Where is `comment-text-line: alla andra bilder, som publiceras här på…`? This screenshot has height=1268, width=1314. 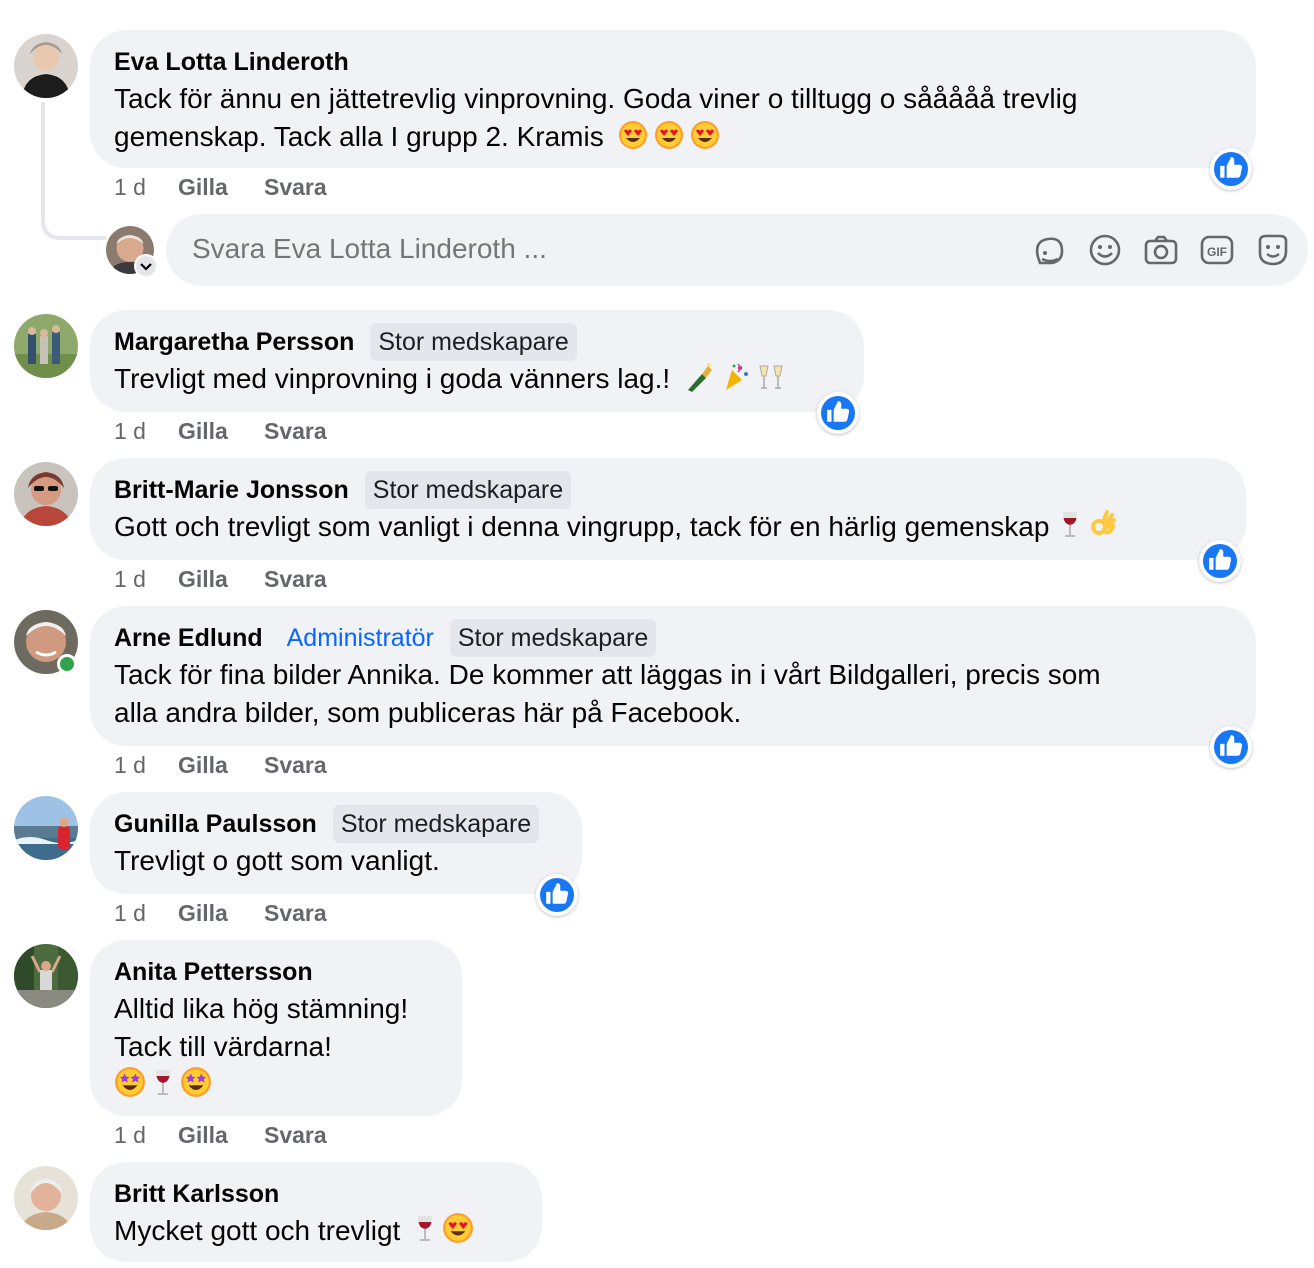 comment-text-line: alla andra bilder, som publiceras här på… is located at coordinates (428, 712).